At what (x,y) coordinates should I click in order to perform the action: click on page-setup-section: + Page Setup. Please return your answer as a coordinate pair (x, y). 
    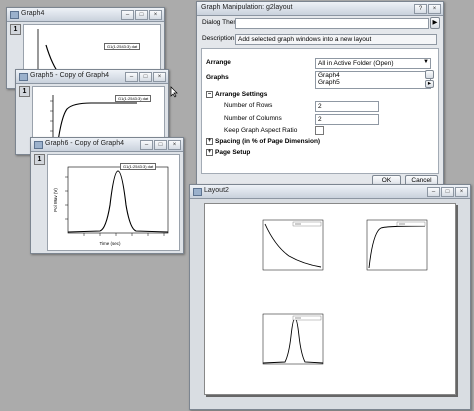
    Looking at the image, I should click on (228, 152).